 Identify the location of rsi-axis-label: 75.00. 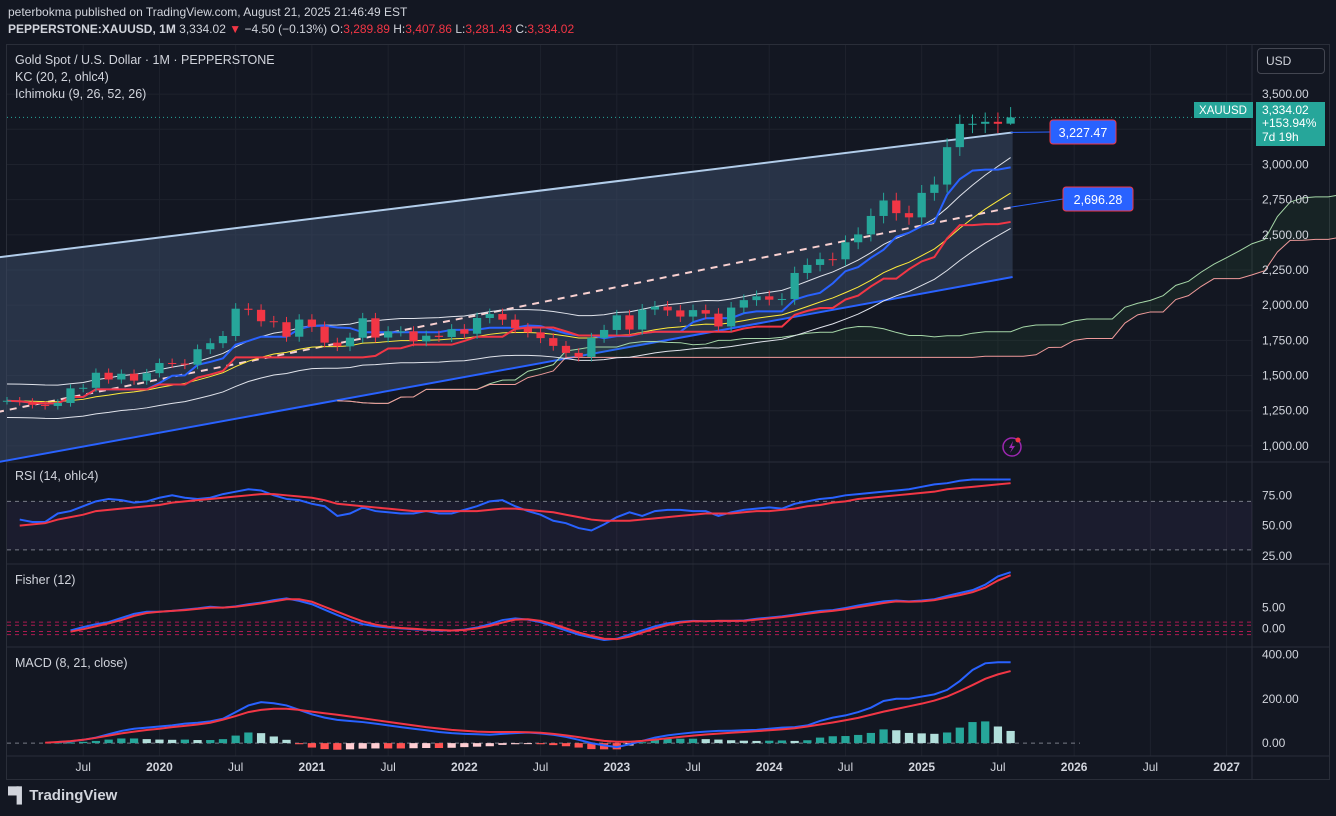
(1277, 495).